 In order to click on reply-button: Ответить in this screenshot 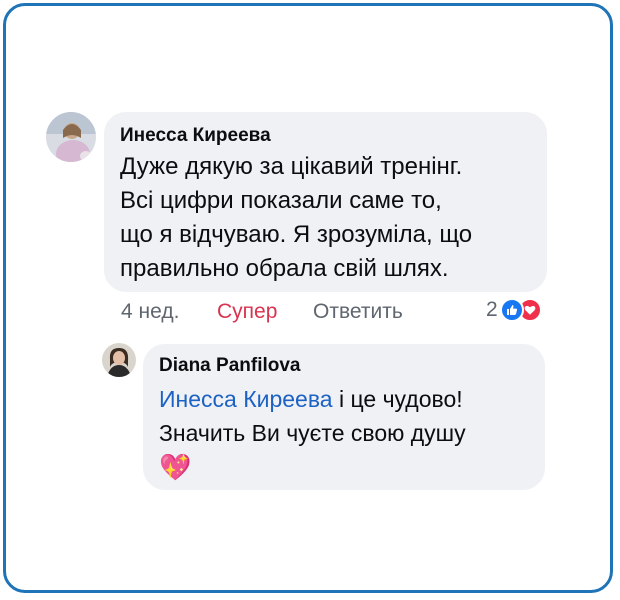, I will do `click(358, 312)`.